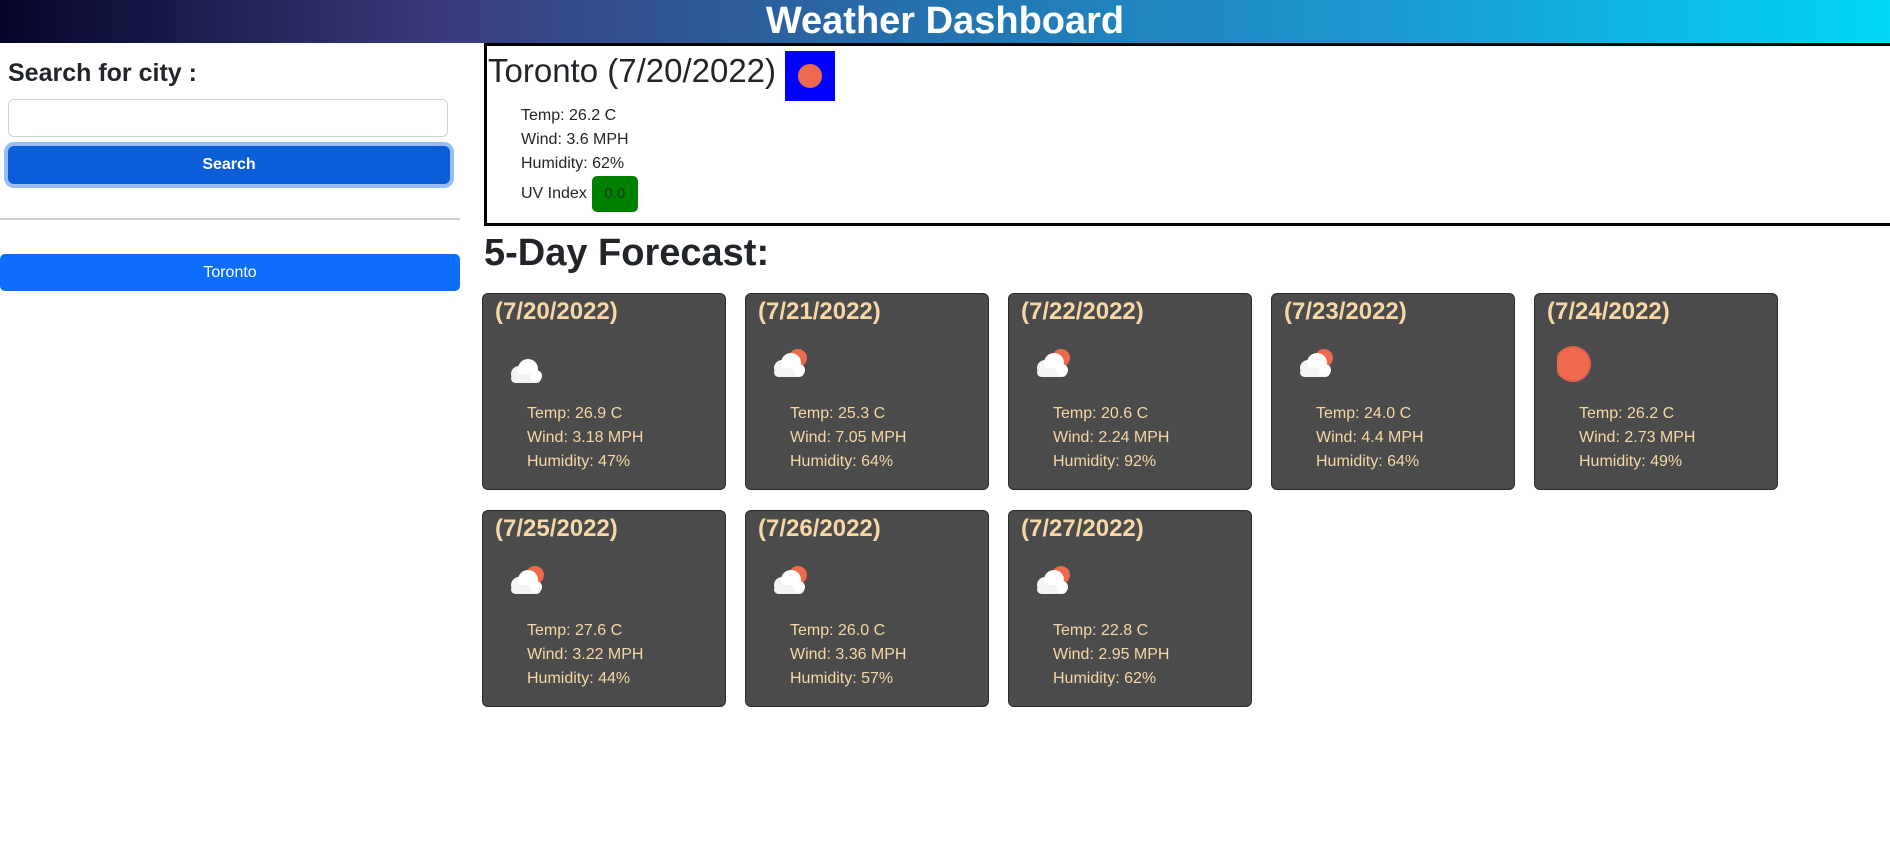  What do you see at coordinates (229, 165) in the screenshot?
I see `search-button: Search` at bounding box center [229, 165].